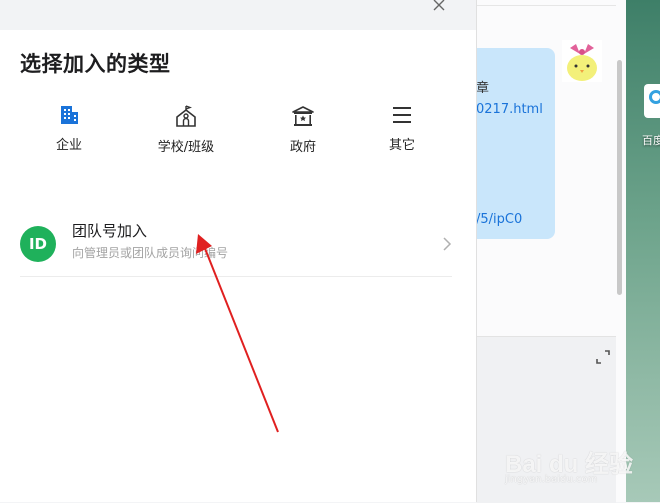 The height and width of the screenshot is (503, 660). I want to click on desktop-background: 百度, so click(643, 251).